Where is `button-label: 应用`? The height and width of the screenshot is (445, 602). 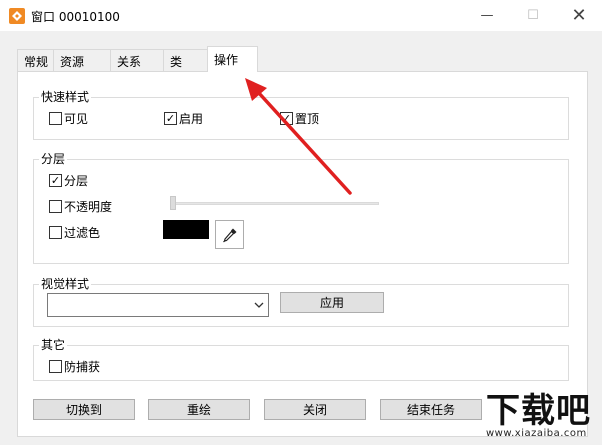 button-label: 应用 is located at coordinates (331, 303).